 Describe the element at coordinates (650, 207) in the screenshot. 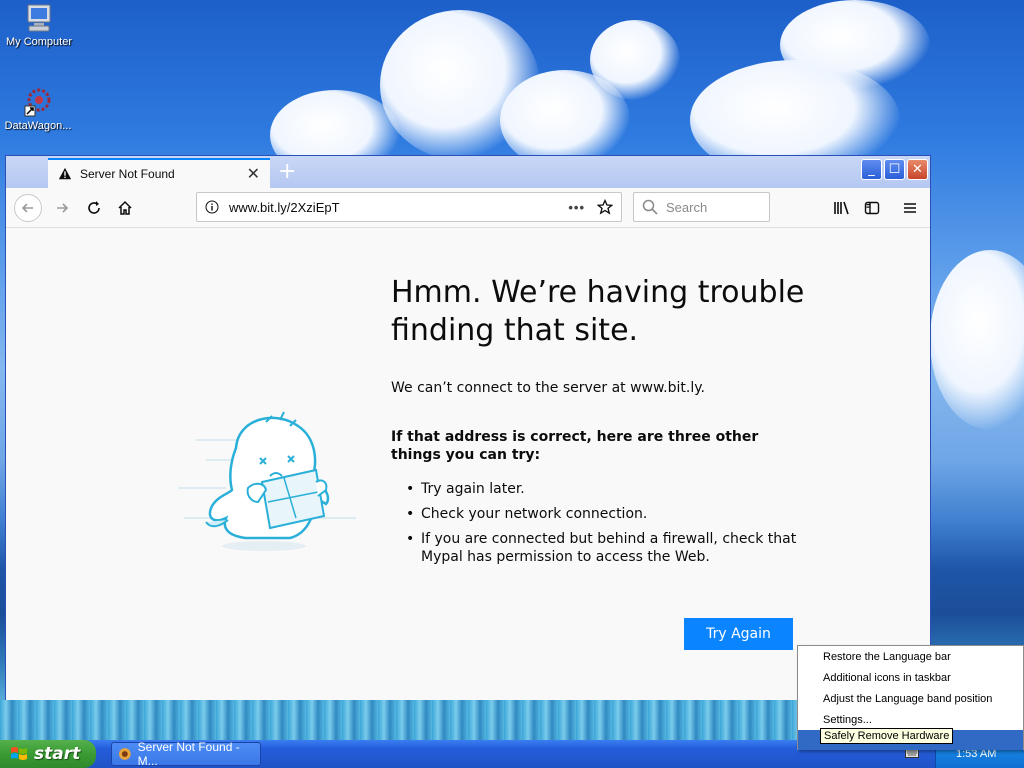

I see `search-icon` at that location.